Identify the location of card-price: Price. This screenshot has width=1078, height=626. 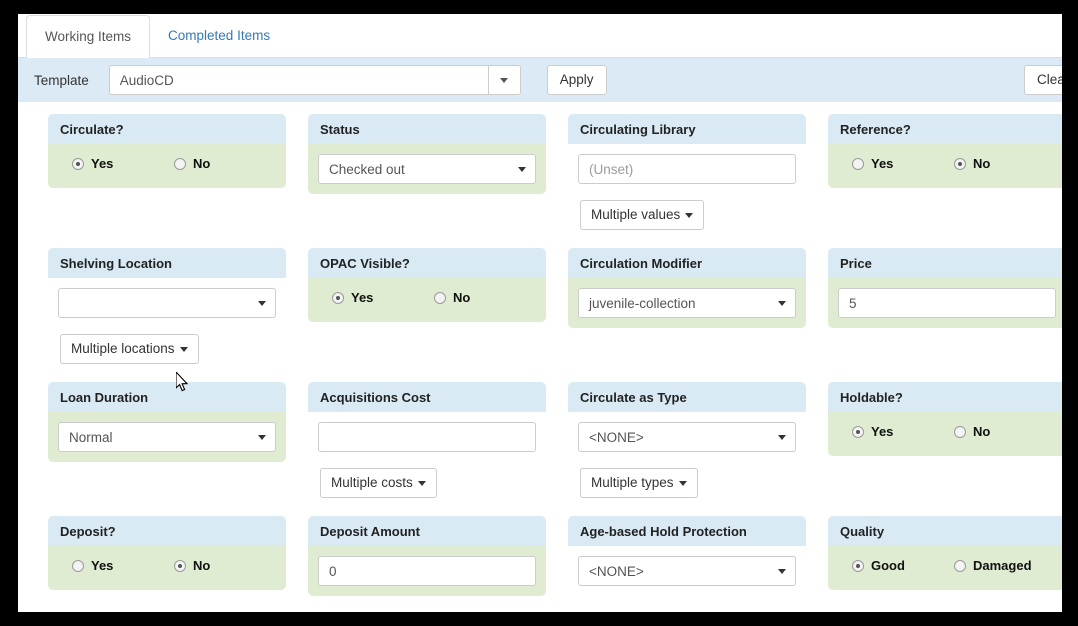
(945, 288).